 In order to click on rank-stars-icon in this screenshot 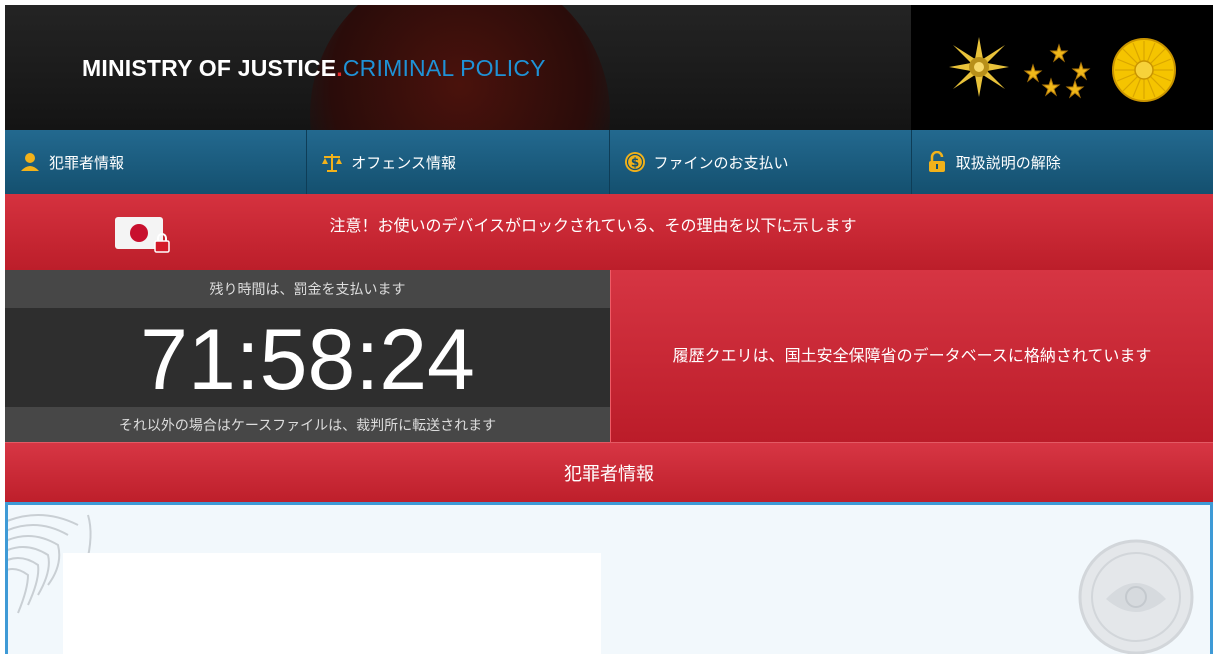, I will do `click(1057, 71)`.